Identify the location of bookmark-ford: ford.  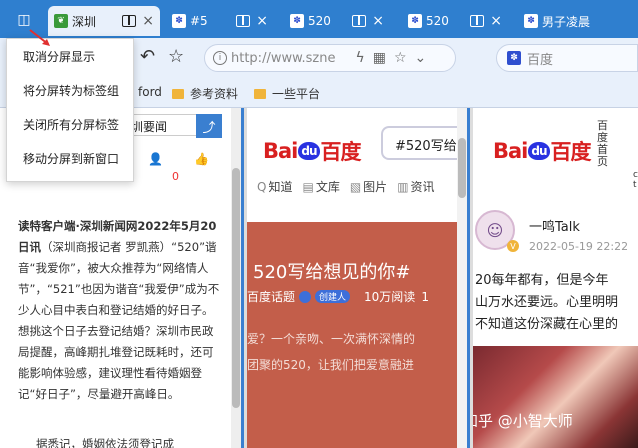
(150, 92).